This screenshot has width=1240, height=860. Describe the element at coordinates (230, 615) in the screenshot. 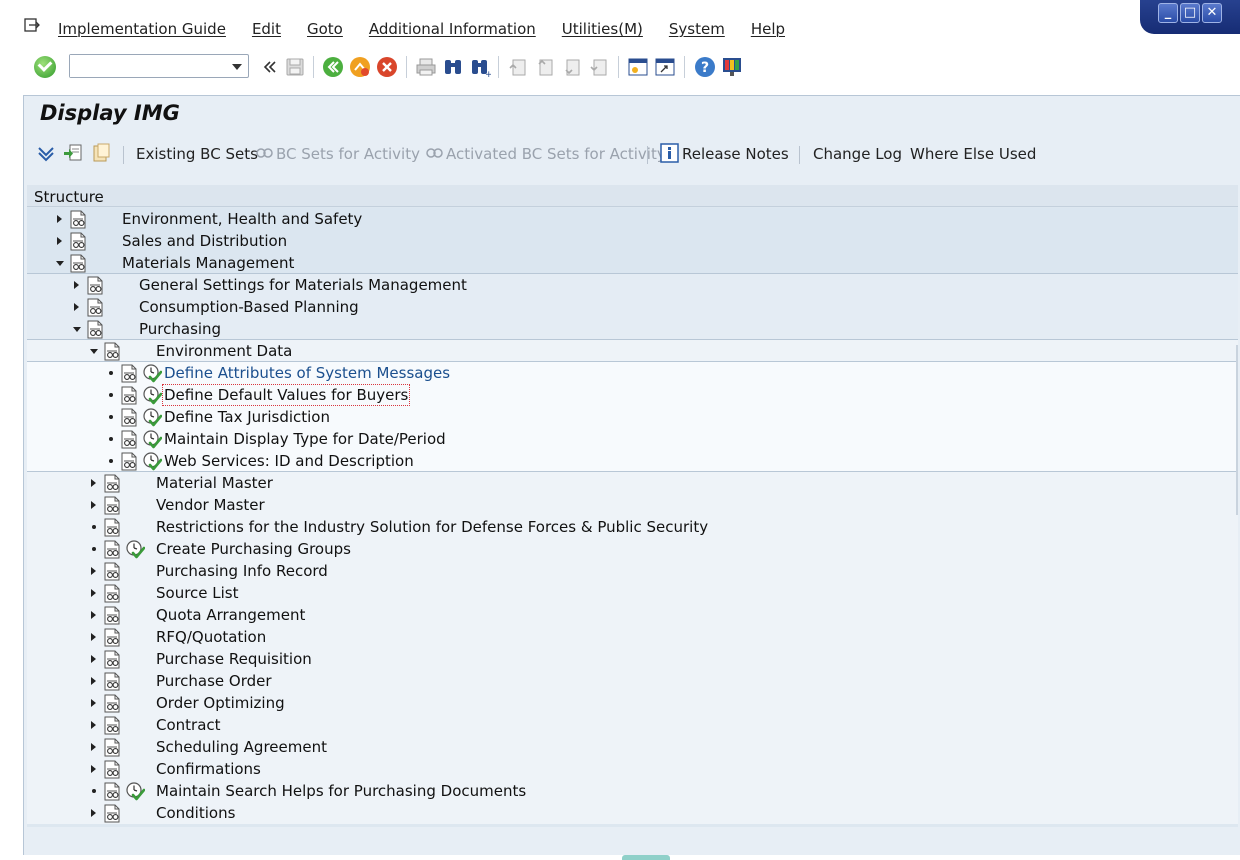

I see `tree-node-label: Quota Arrangement` at that location.